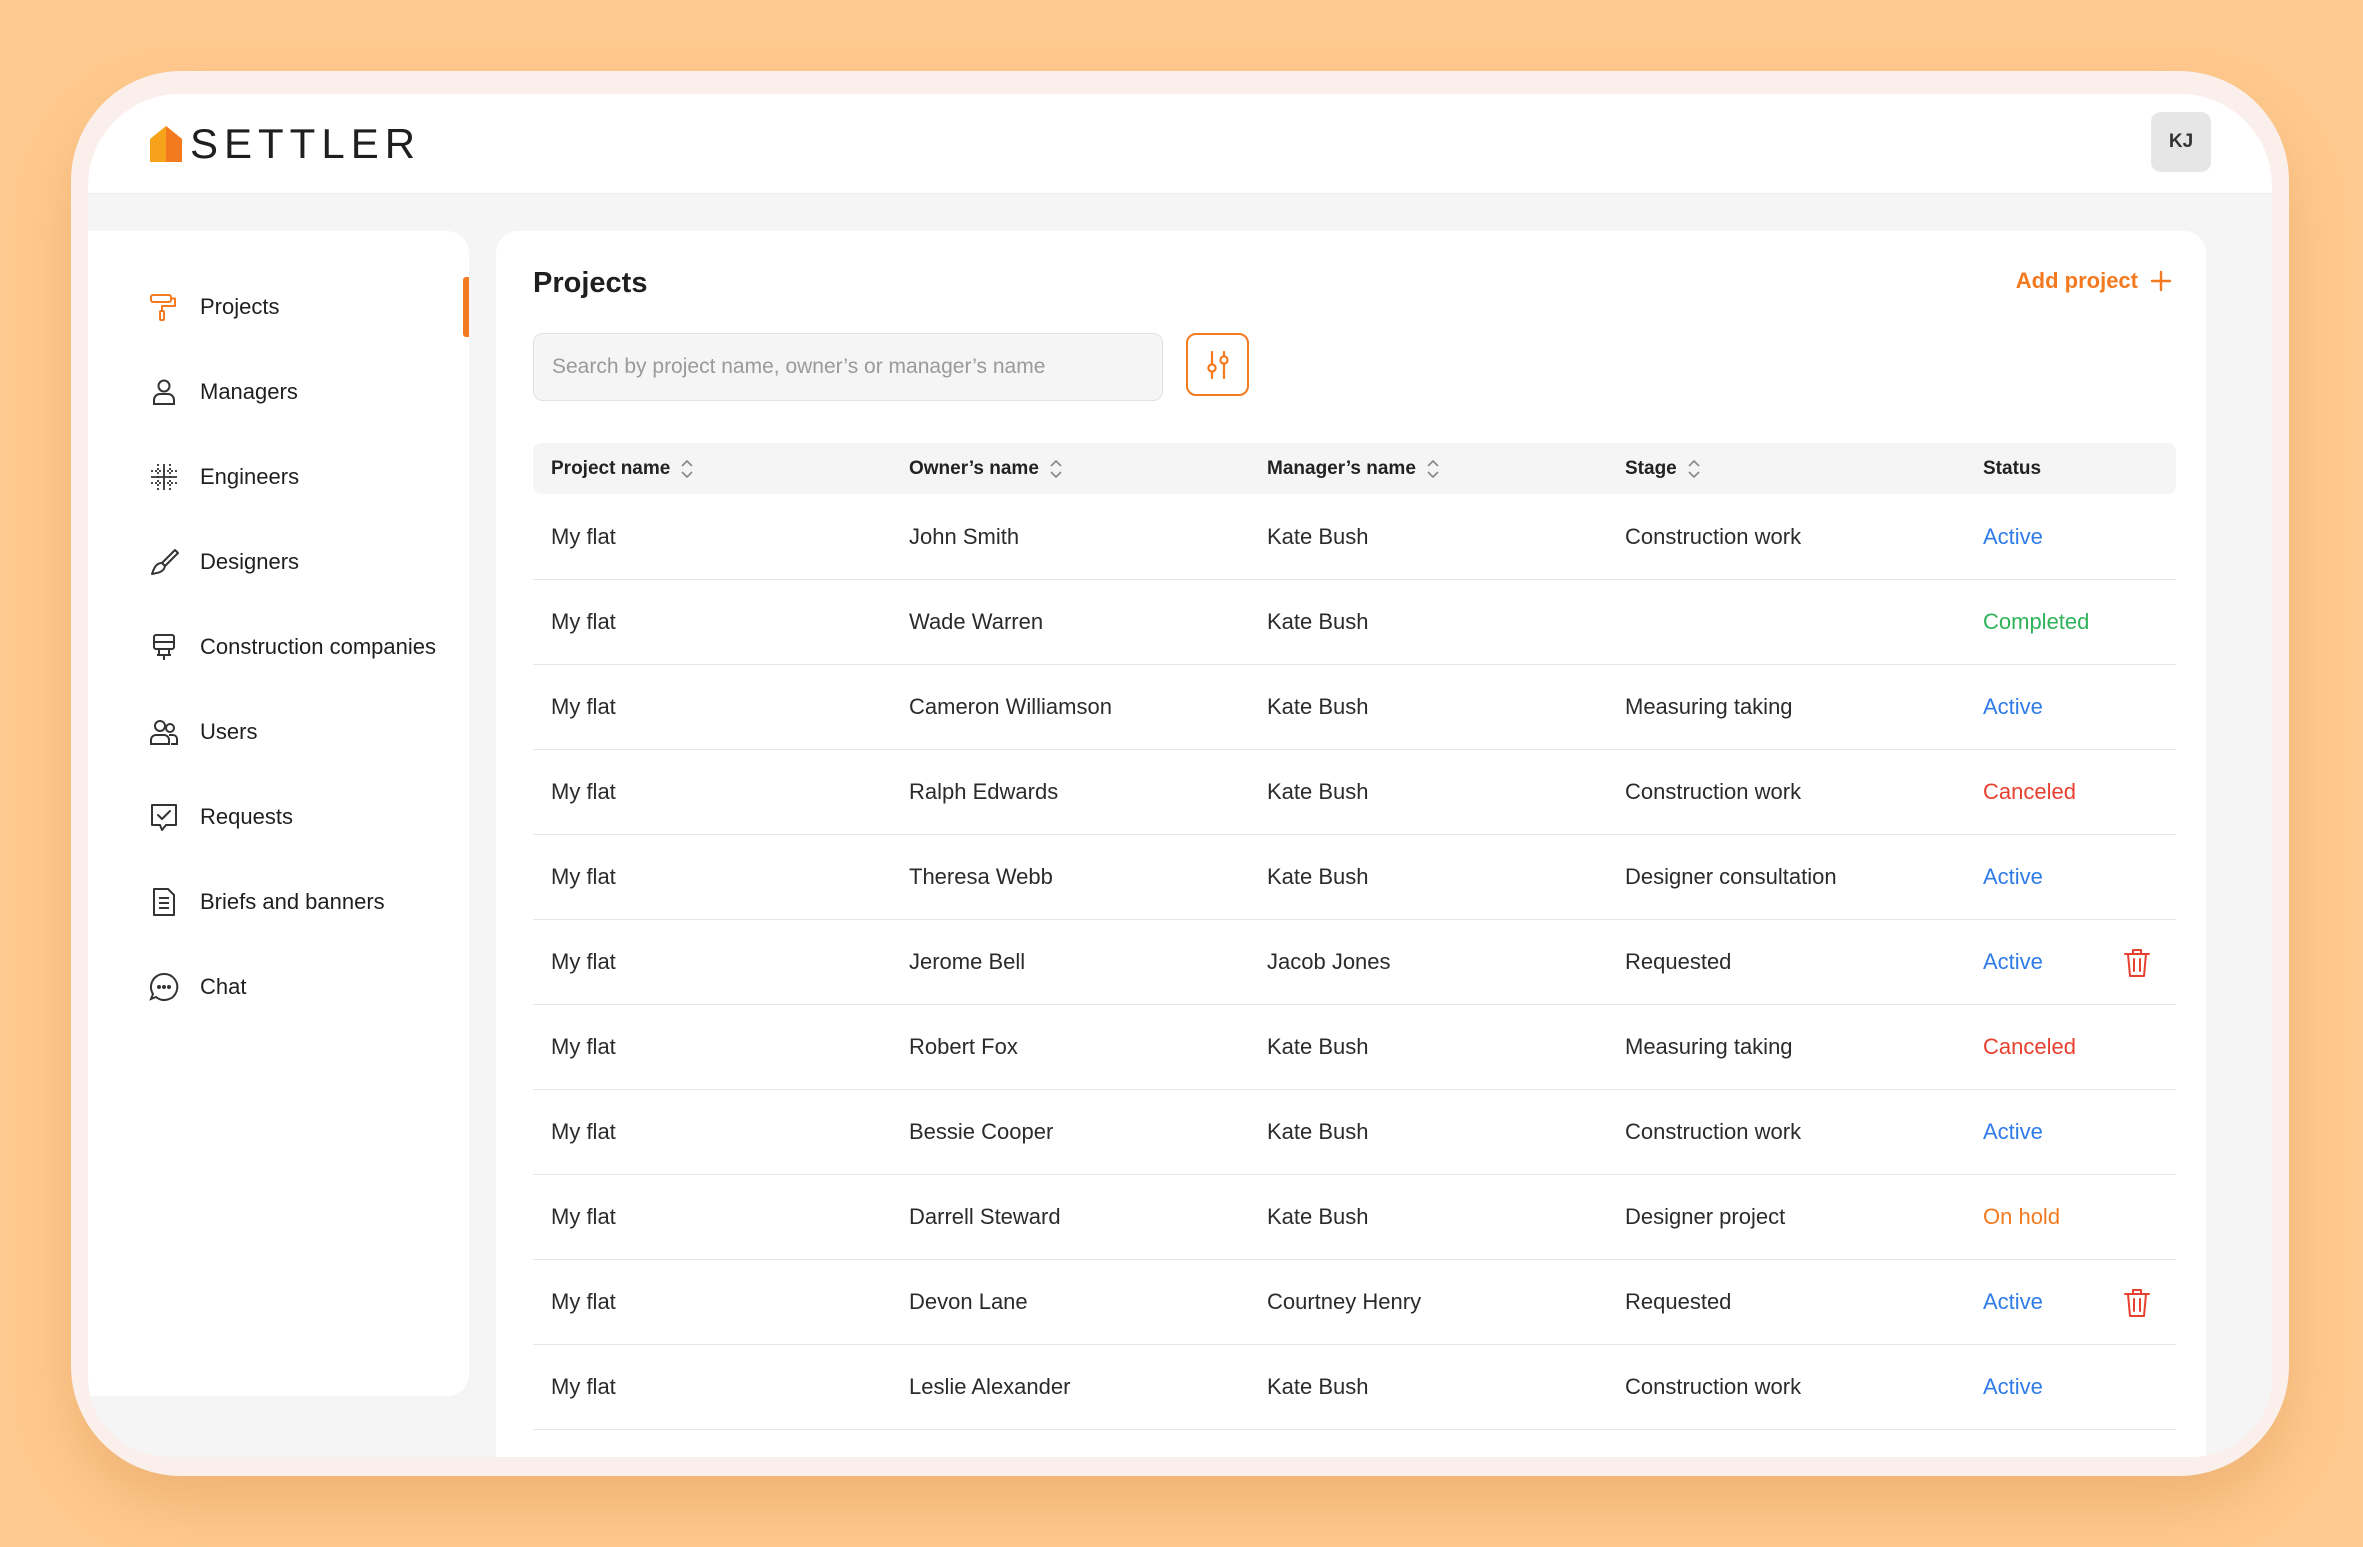 Image resolution: width=2363 pixels, height=1547 pixels. I want to click on filter-sliders-icon, so click(1217, 364).